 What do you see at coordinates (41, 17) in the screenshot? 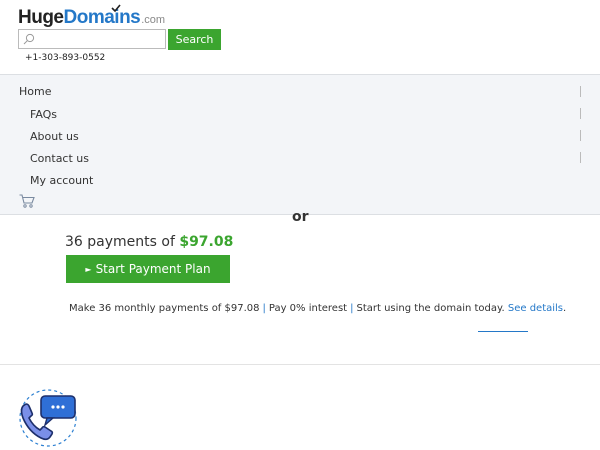
I see `logo-huge-text: Huge` at bounding box center [41, 17].